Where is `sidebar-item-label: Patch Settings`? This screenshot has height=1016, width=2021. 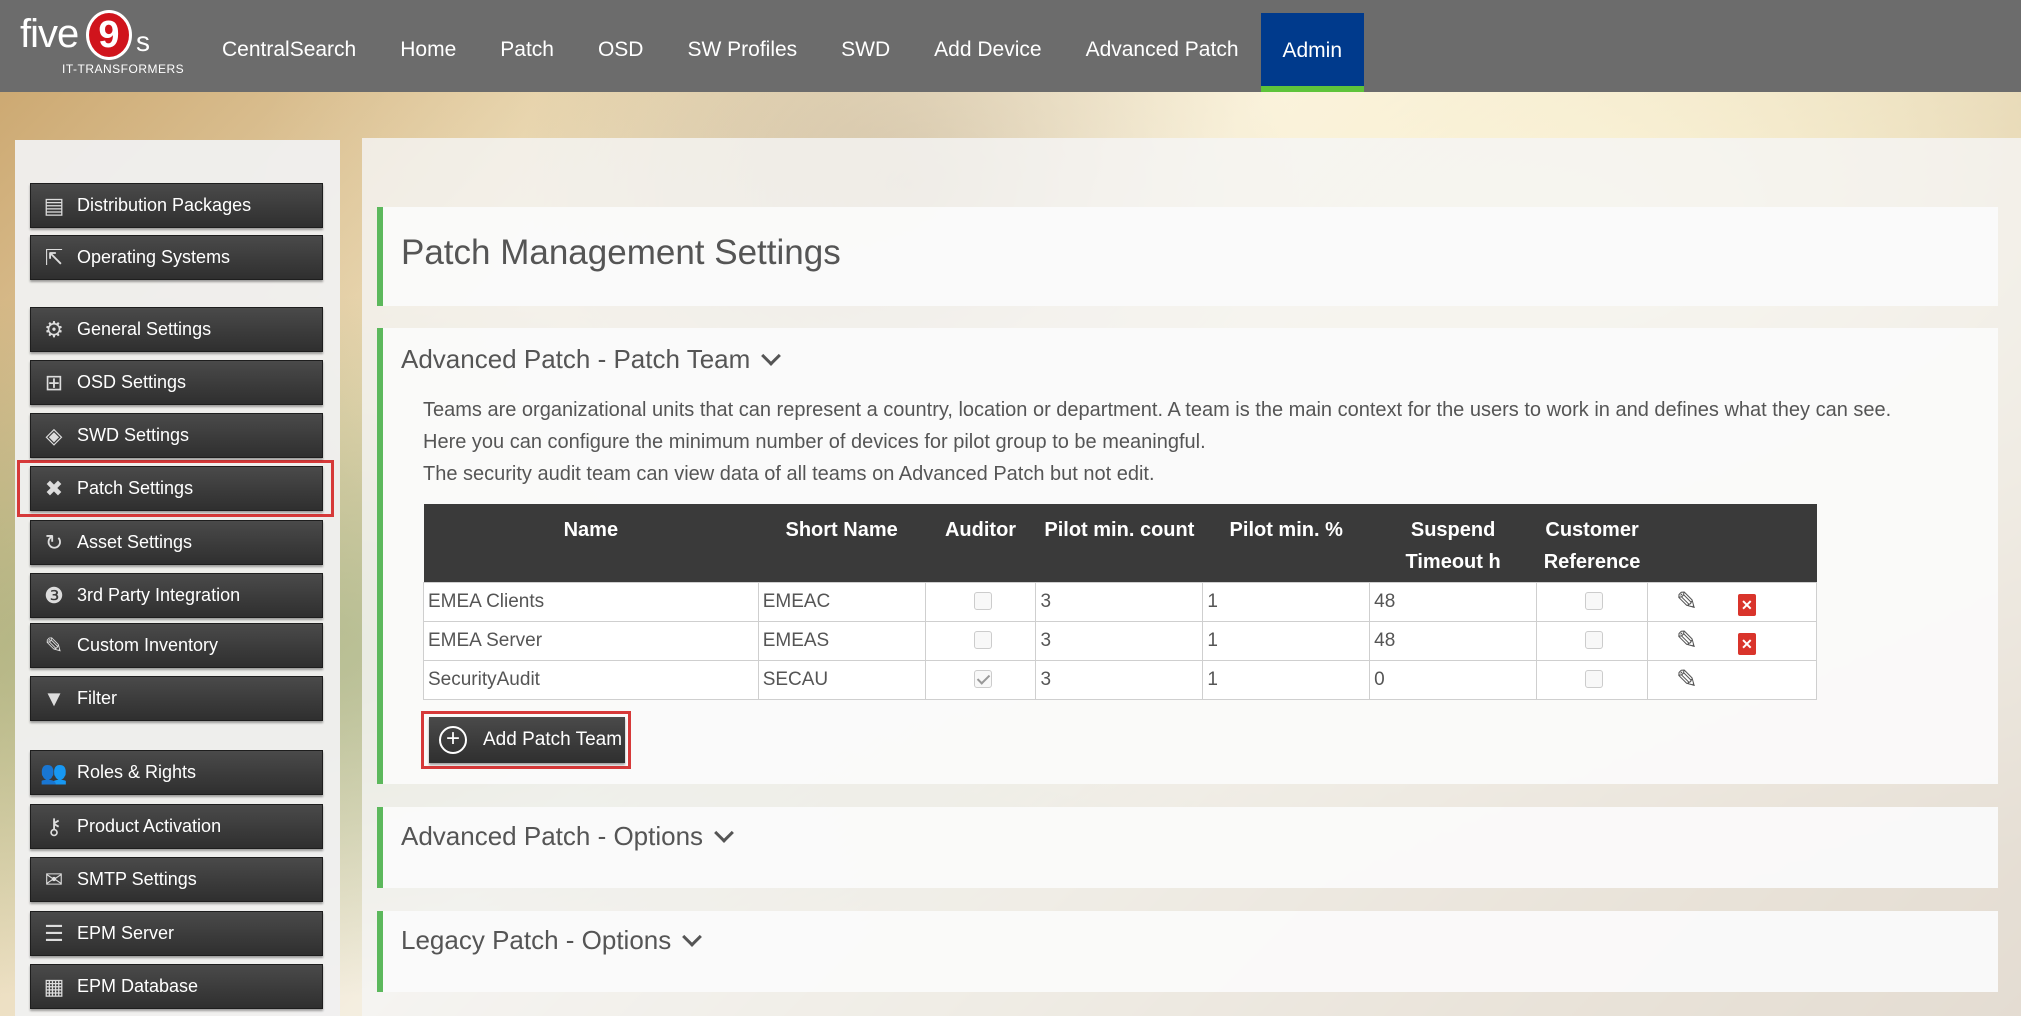 sidebar-item-label: Patch Settings is located at coordinates (135, 488).